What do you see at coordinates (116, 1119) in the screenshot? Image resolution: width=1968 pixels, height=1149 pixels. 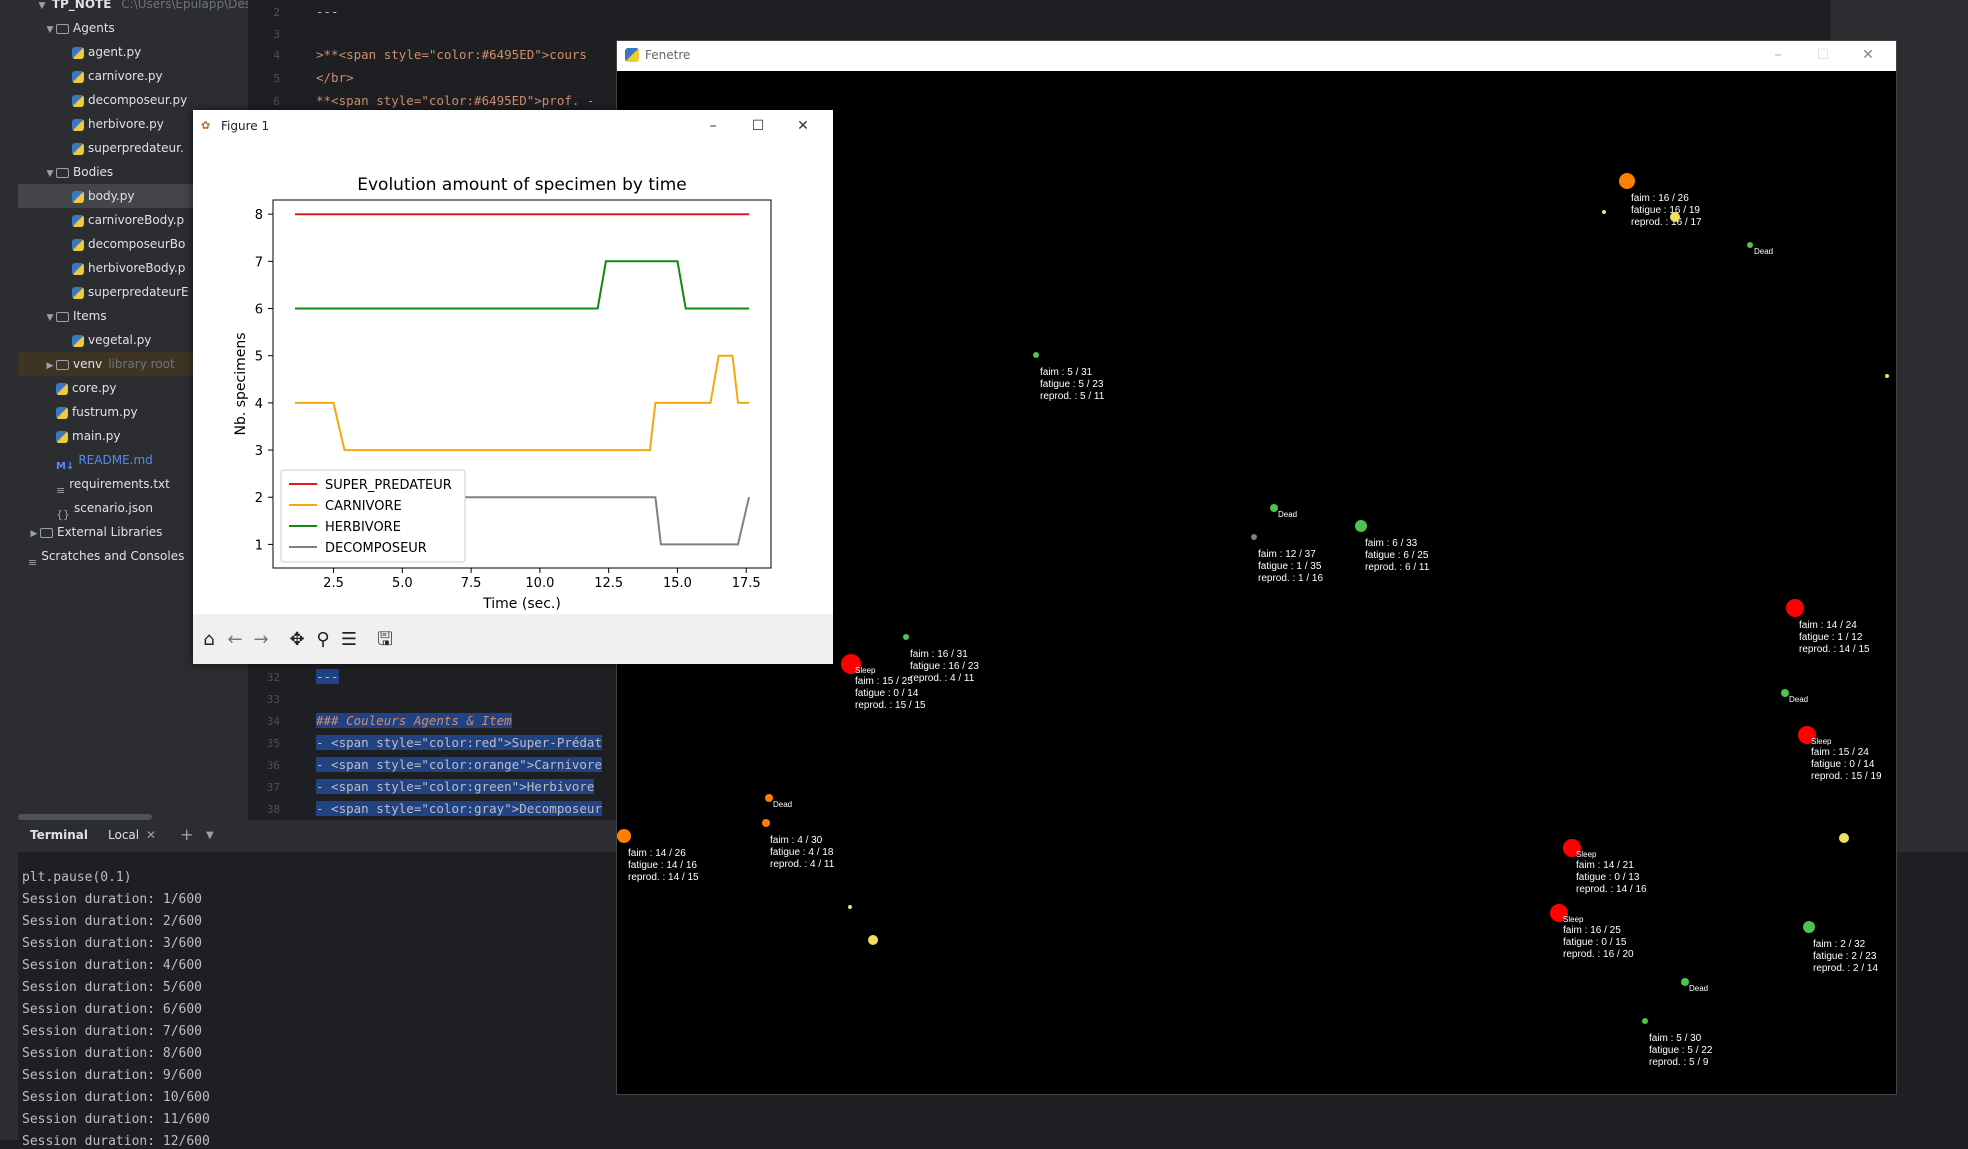 I see `terminal-line: Session duration: 11/600` at bounding box center [116, 1119].